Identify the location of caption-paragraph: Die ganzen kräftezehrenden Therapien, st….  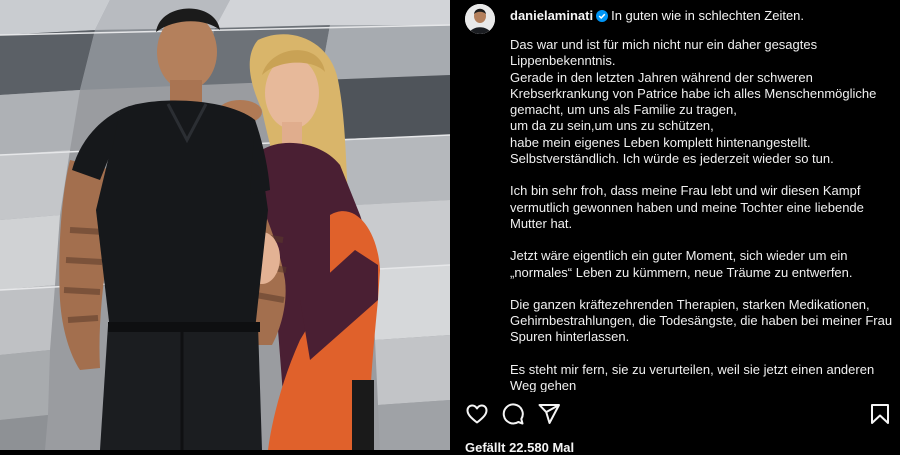
(701, 320).